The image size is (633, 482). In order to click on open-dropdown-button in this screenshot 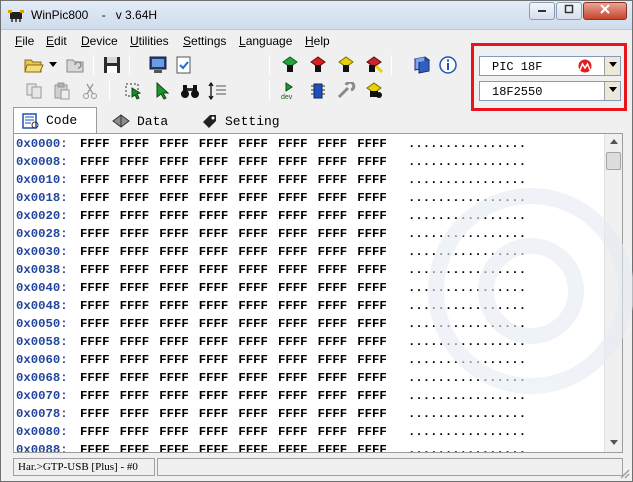, I will do `click(53, 65)`.